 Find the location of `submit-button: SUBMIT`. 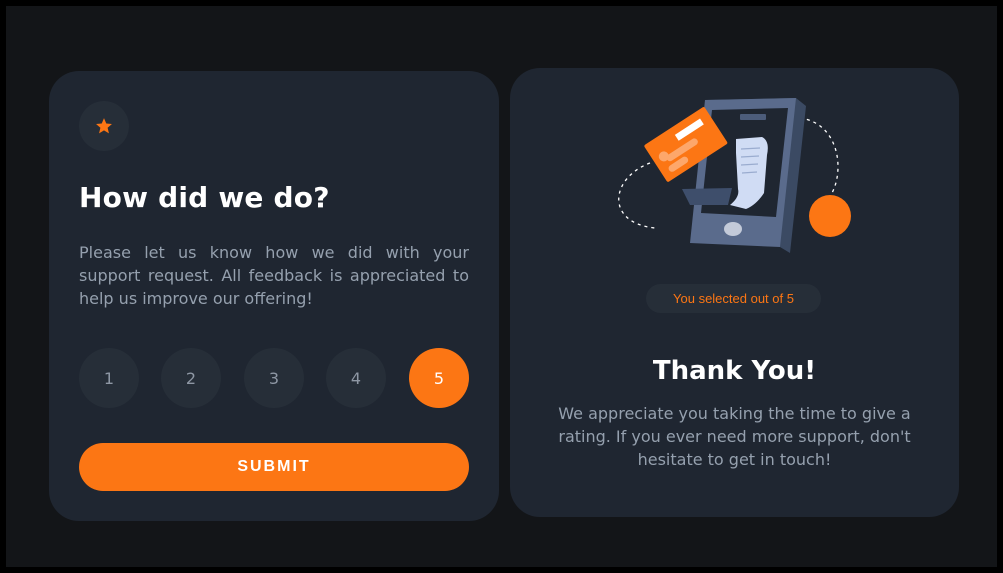

submit-button: SUBMIT is located at coordinates (274, 467).